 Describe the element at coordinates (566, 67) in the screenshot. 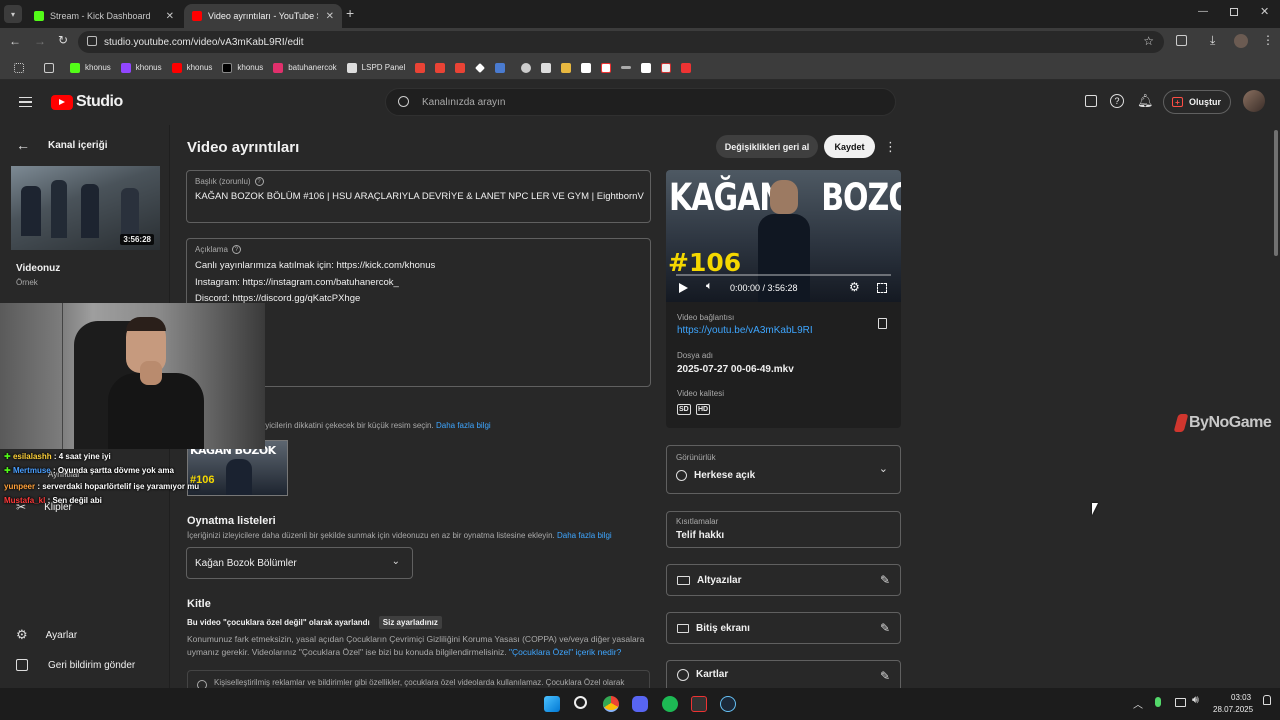

I see `bookmark-game-icon` at that location.